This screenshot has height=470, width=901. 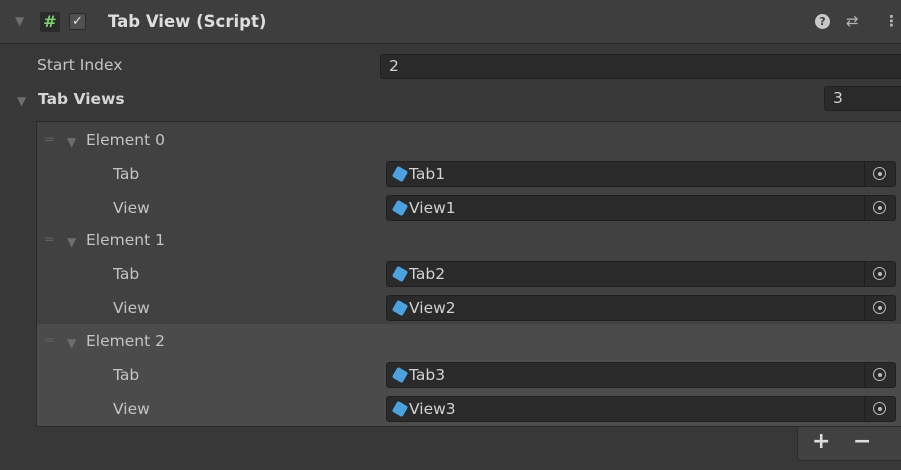 What do you see at coordinates (432, 208) in the screenshot?
I see `view-object-name: View1` at bounding box center [432, 208].